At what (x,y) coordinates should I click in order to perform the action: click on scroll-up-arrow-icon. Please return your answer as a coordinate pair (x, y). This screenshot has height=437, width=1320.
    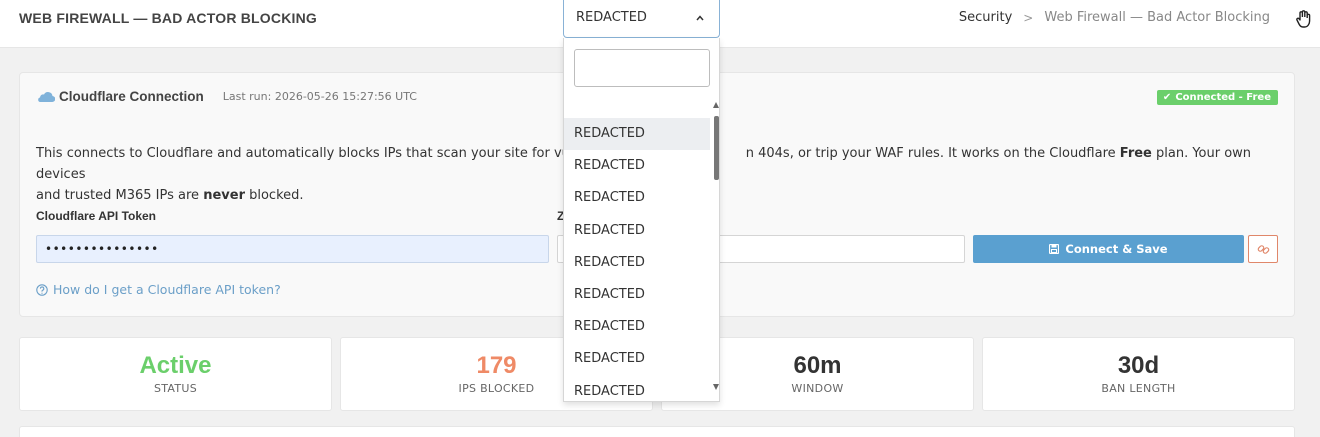
    Looking at the image, I should click on (716, 105).